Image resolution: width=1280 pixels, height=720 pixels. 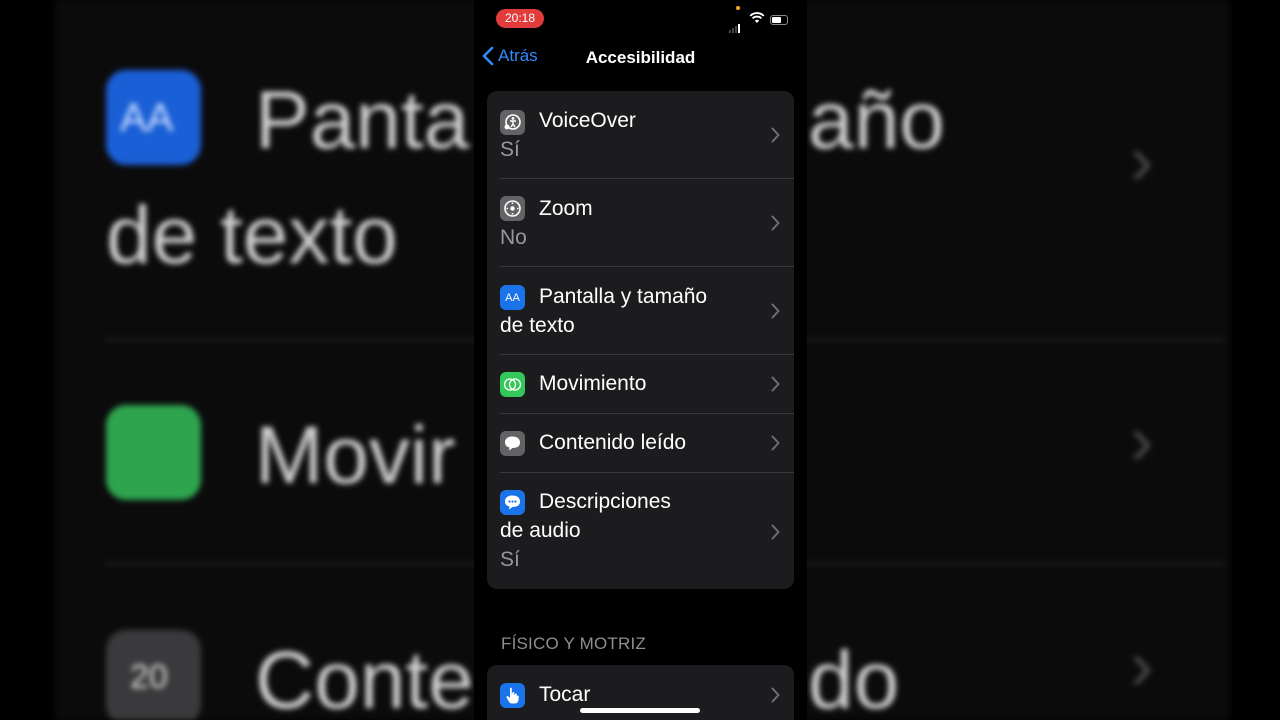 I want to click on display-icon-text: AA, so click(x=512, y=297).